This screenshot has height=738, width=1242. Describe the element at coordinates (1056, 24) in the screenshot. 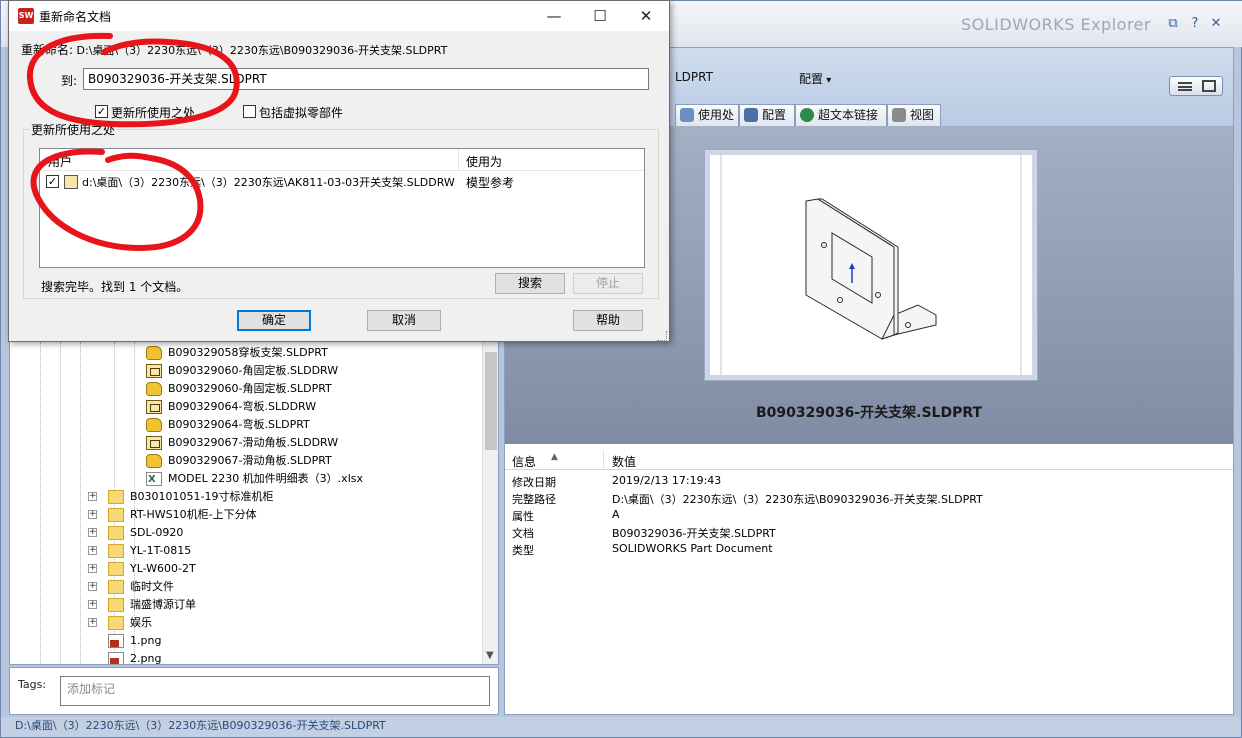

I see `app-title: SOLIDWORKS Explorer` at that location.